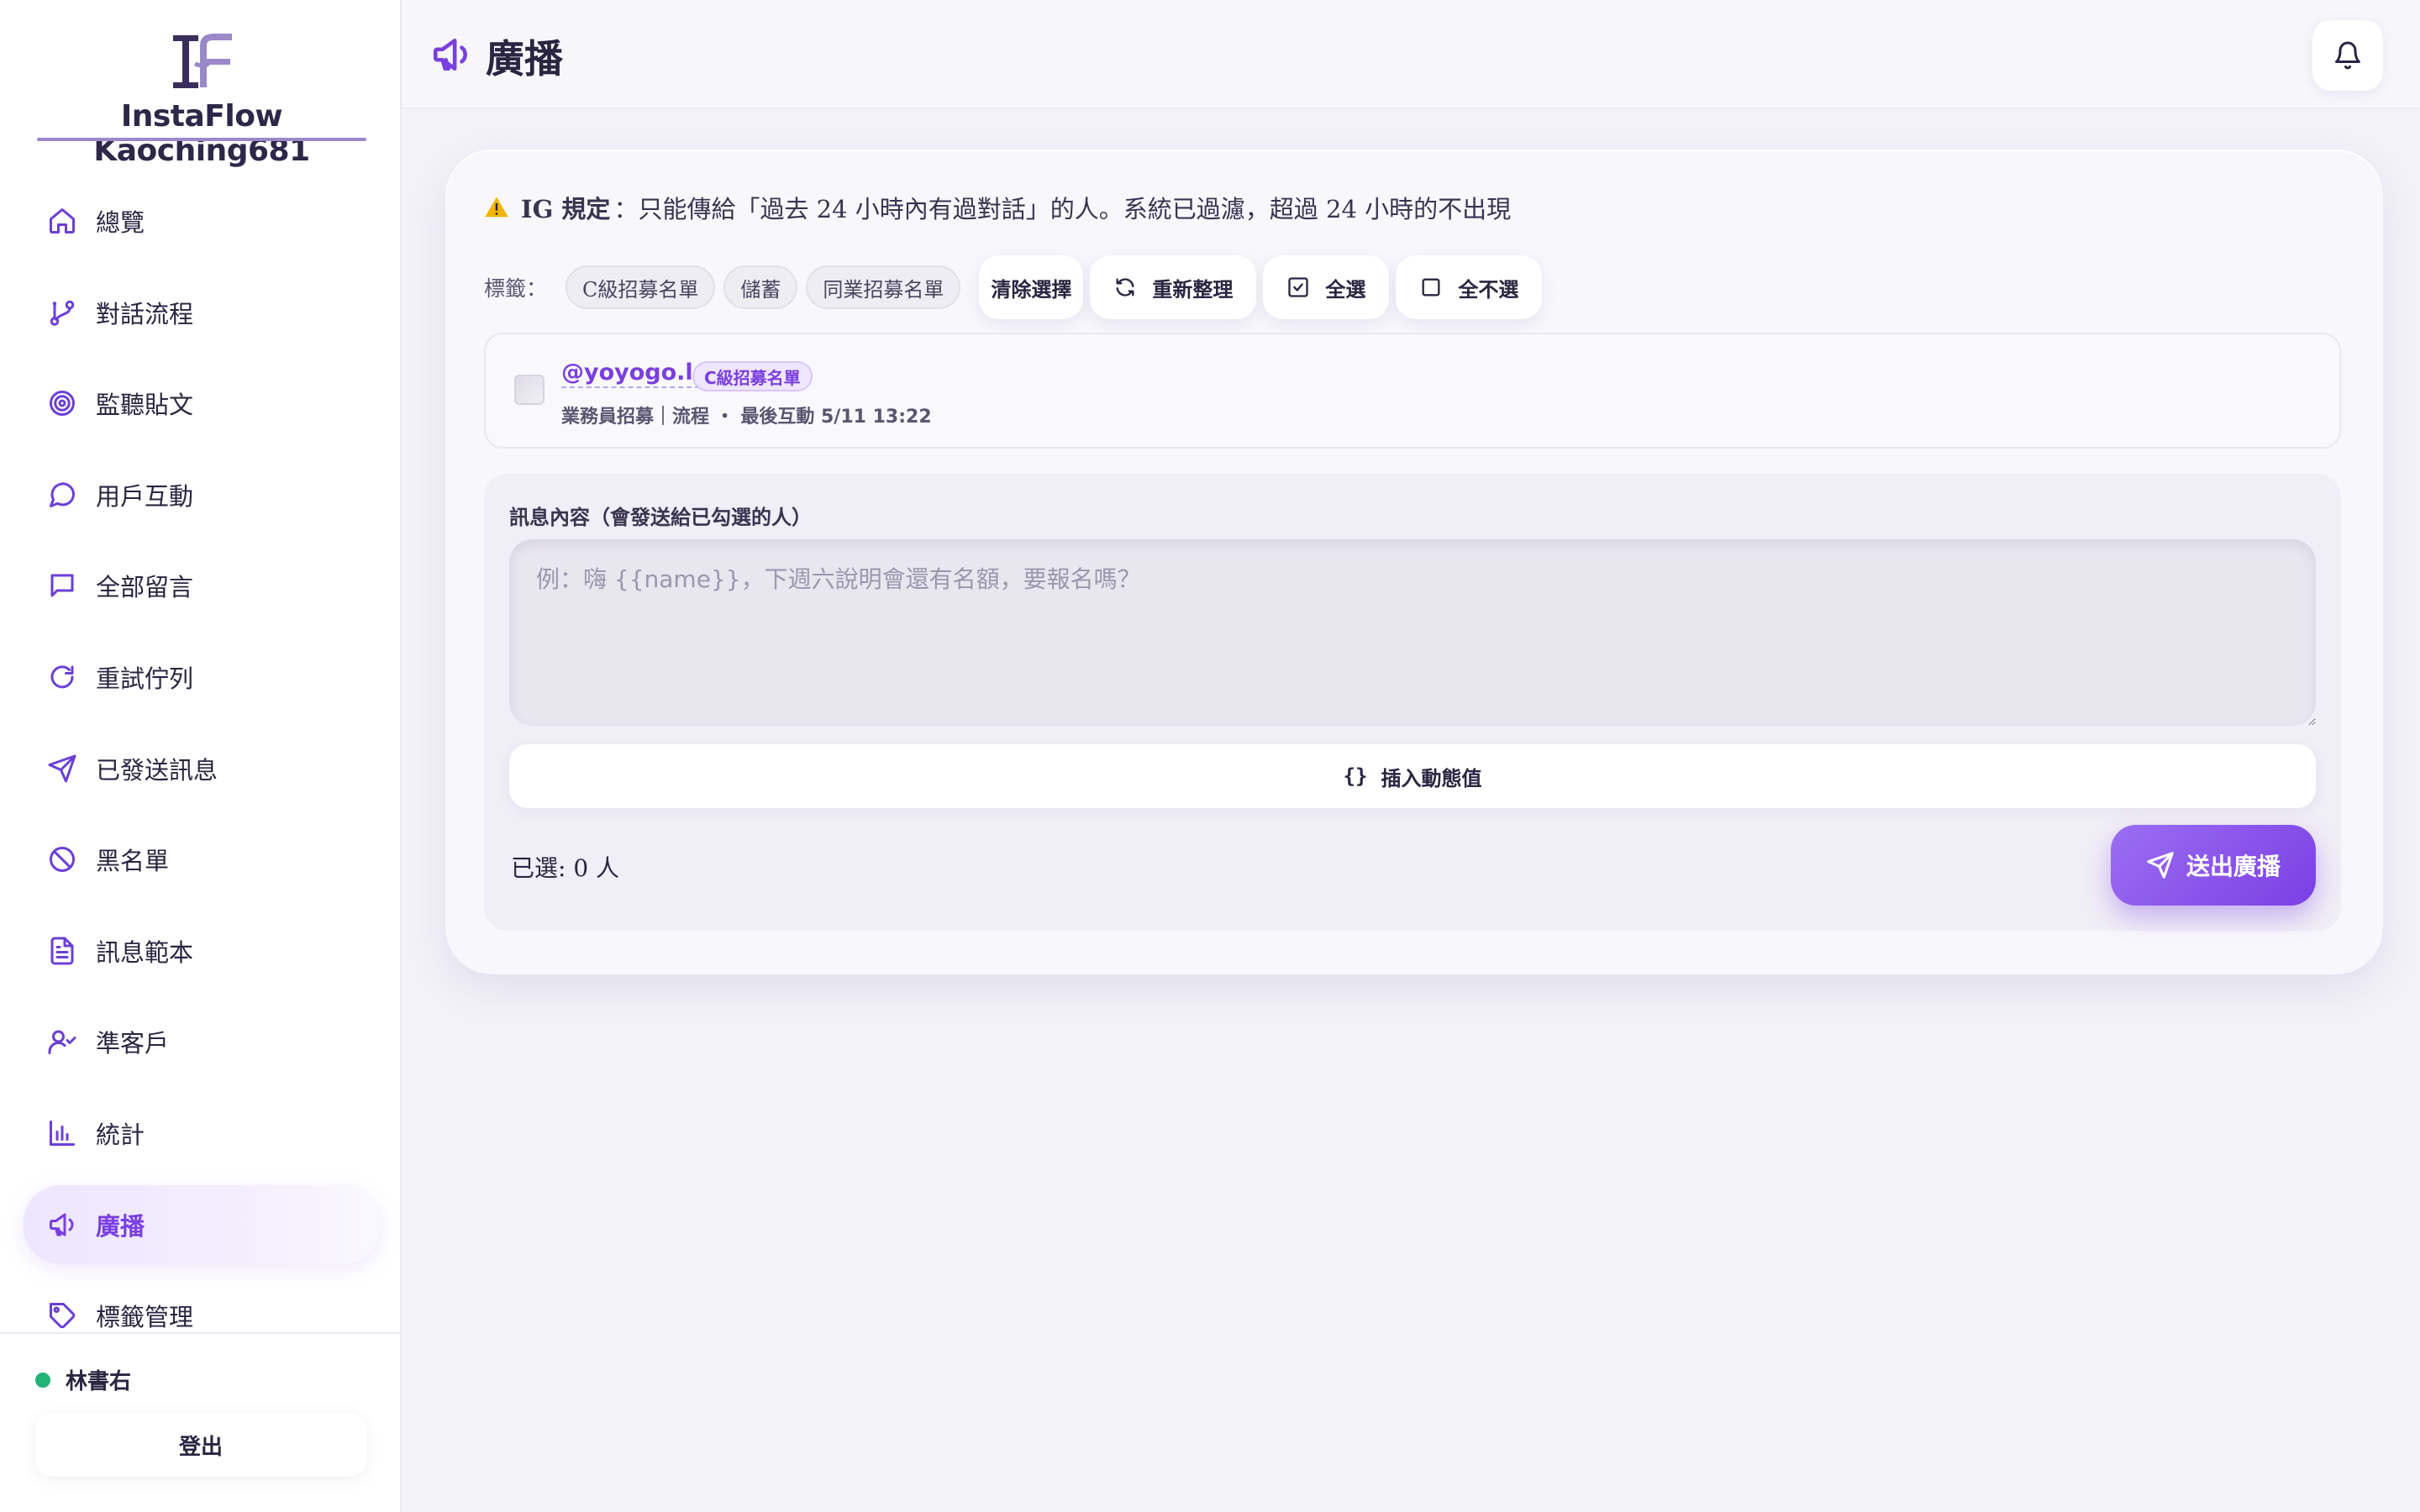 The height and width of the screenshot is (1512, 2420). Describe the element at coordinates (641, 287) in the screenshot. I see `tag-chip: C級招募名單` at that location.